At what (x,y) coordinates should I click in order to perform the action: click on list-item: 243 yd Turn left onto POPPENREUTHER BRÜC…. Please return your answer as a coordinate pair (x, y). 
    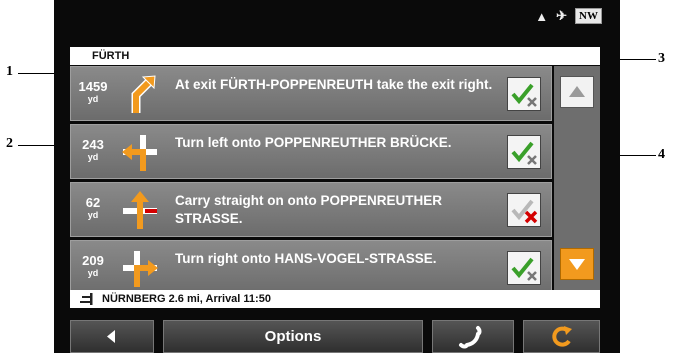
    Looking at the image, I should click on (311, 151).